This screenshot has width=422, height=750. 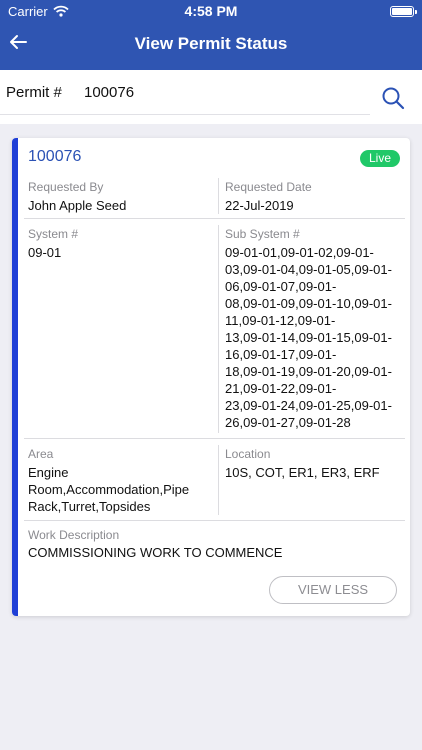 What do you see at coordinates (248, 454) in the screenshot?
I see `location-label: Location` at bounding box center [248, 454].